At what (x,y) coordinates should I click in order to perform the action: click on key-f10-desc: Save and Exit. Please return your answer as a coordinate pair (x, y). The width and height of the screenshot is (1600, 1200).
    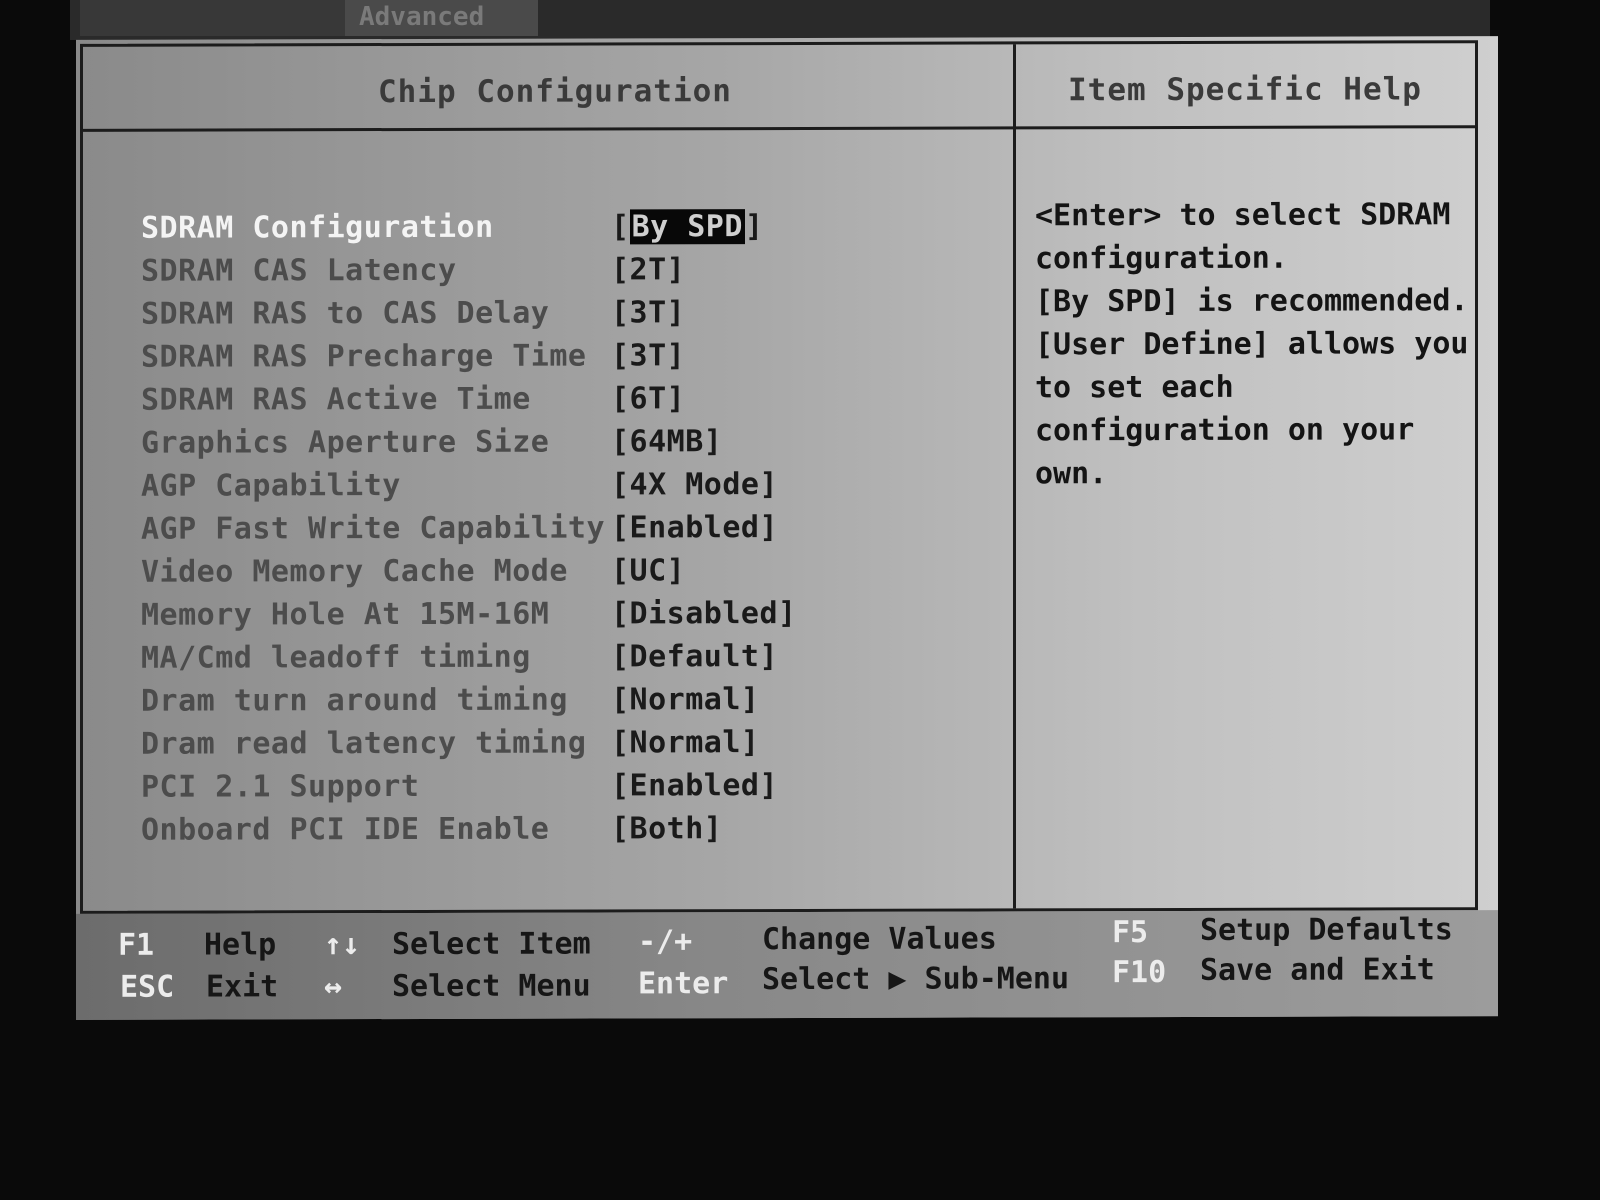
    Looking at the image, I should click on (1317, 970).